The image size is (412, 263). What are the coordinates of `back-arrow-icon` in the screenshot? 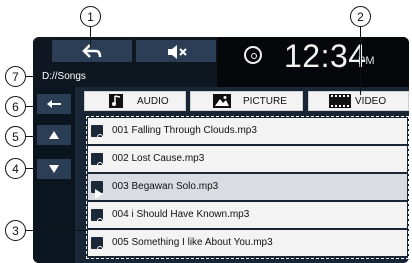 It's located at (92, 51).